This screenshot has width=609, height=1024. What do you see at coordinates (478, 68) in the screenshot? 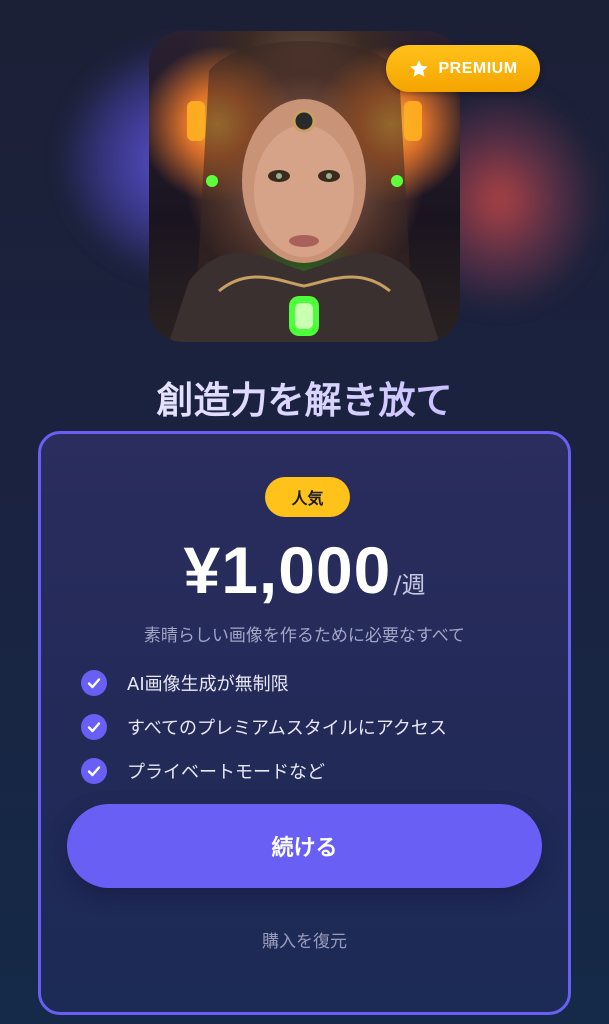
I see `premium-badge-label: PREMIUM` at bounding box center [478, 68].